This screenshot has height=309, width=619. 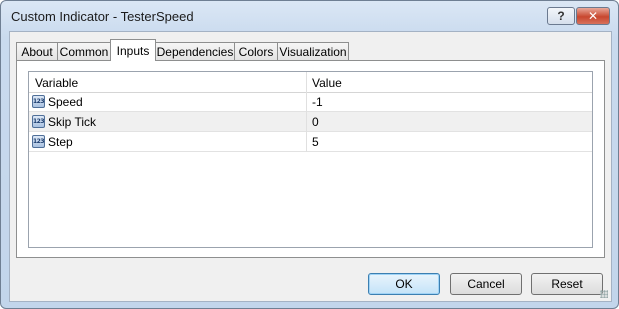 I want to click on variable-name: Skip Tick, so click(x=72, y=122).